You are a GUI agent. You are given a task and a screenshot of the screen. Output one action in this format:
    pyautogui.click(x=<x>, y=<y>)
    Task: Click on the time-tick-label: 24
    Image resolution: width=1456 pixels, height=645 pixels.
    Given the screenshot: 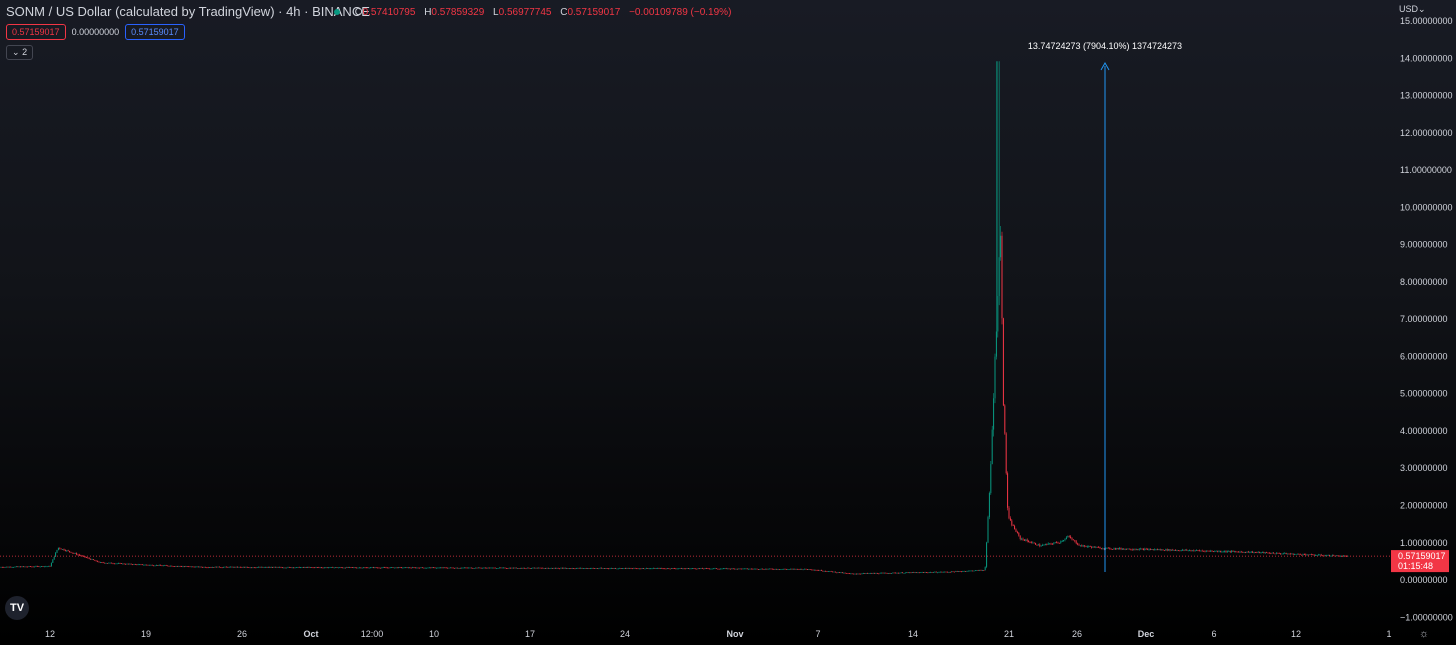 What is the action you would take?
    pyautogui.click(x=625, y=634)
    